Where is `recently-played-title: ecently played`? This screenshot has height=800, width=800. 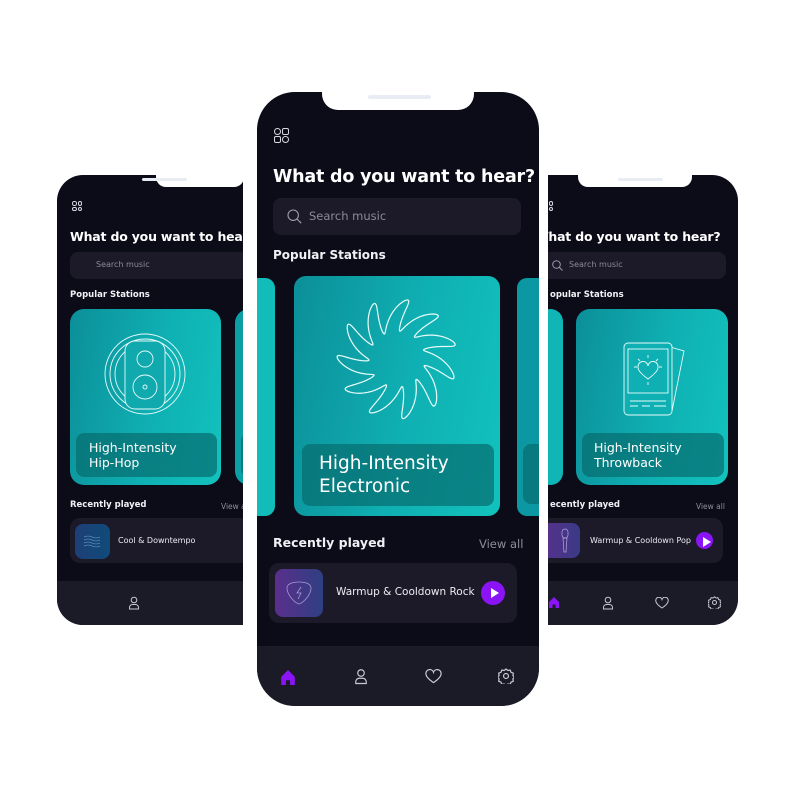
recently-played-title: ecently played is located at coordinates (585, 505).